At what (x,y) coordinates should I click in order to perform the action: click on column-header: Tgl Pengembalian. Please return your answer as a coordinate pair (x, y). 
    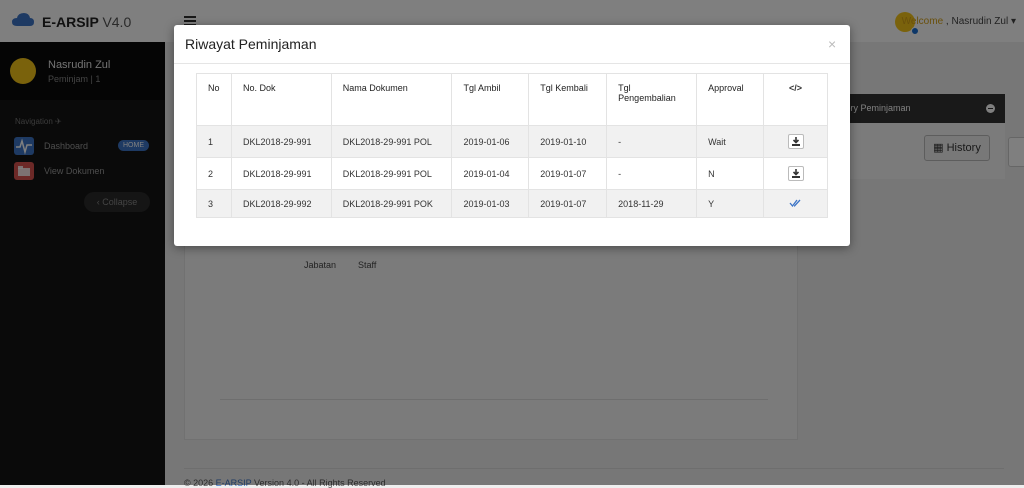
    Looking at the image, I should click on (652, 99).